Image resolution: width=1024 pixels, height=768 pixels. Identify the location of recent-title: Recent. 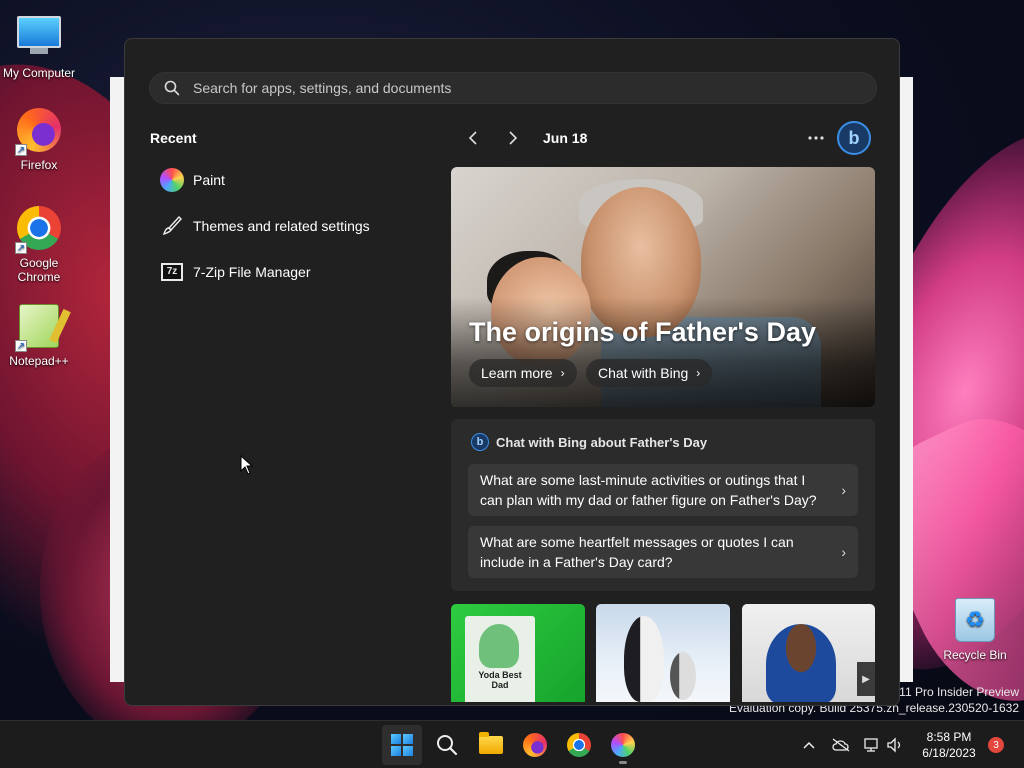
(173, 138).